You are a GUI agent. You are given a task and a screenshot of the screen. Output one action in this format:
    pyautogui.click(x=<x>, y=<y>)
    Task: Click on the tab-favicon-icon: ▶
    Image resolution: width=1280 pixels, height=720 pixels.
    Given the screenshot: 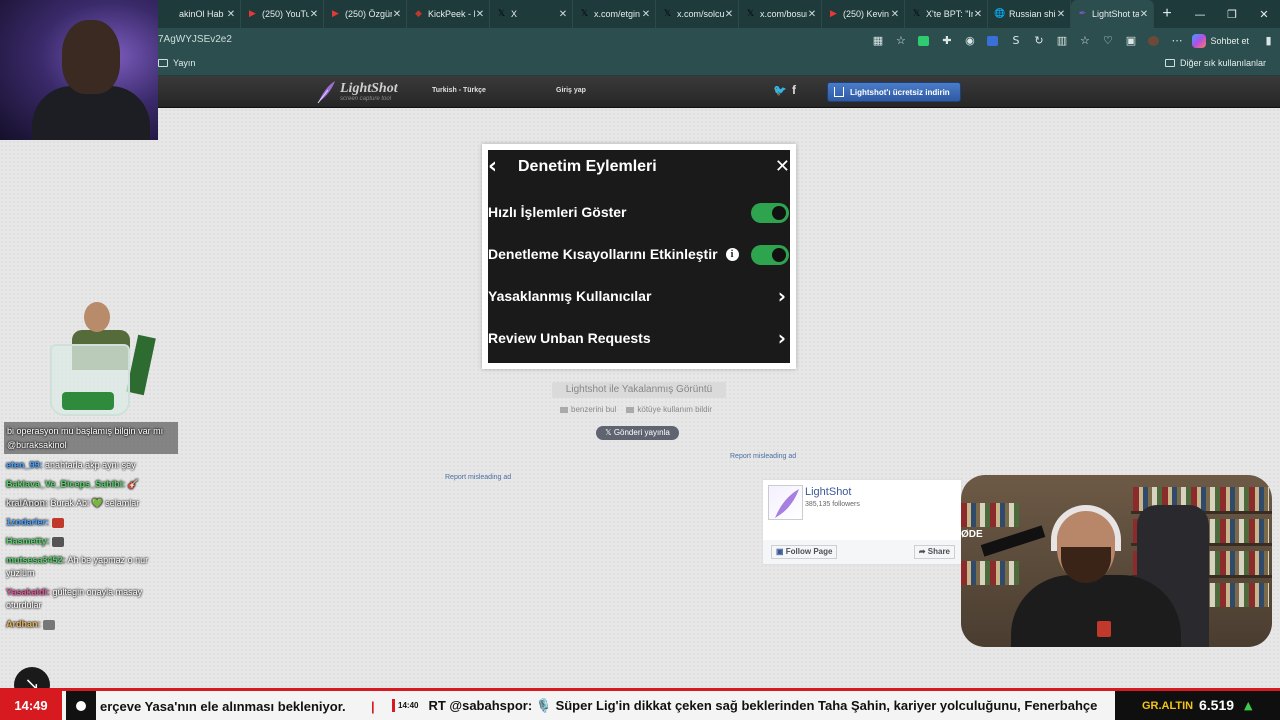 What is the action you would take?
    pyautogui.click(x=252, y=13)
    